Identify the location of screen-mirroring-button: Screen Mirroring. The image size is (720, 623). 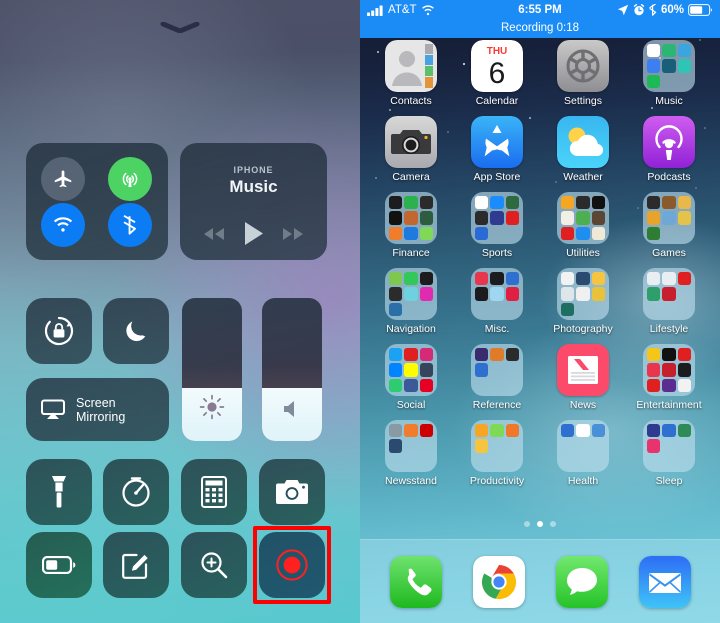
(97, 409).